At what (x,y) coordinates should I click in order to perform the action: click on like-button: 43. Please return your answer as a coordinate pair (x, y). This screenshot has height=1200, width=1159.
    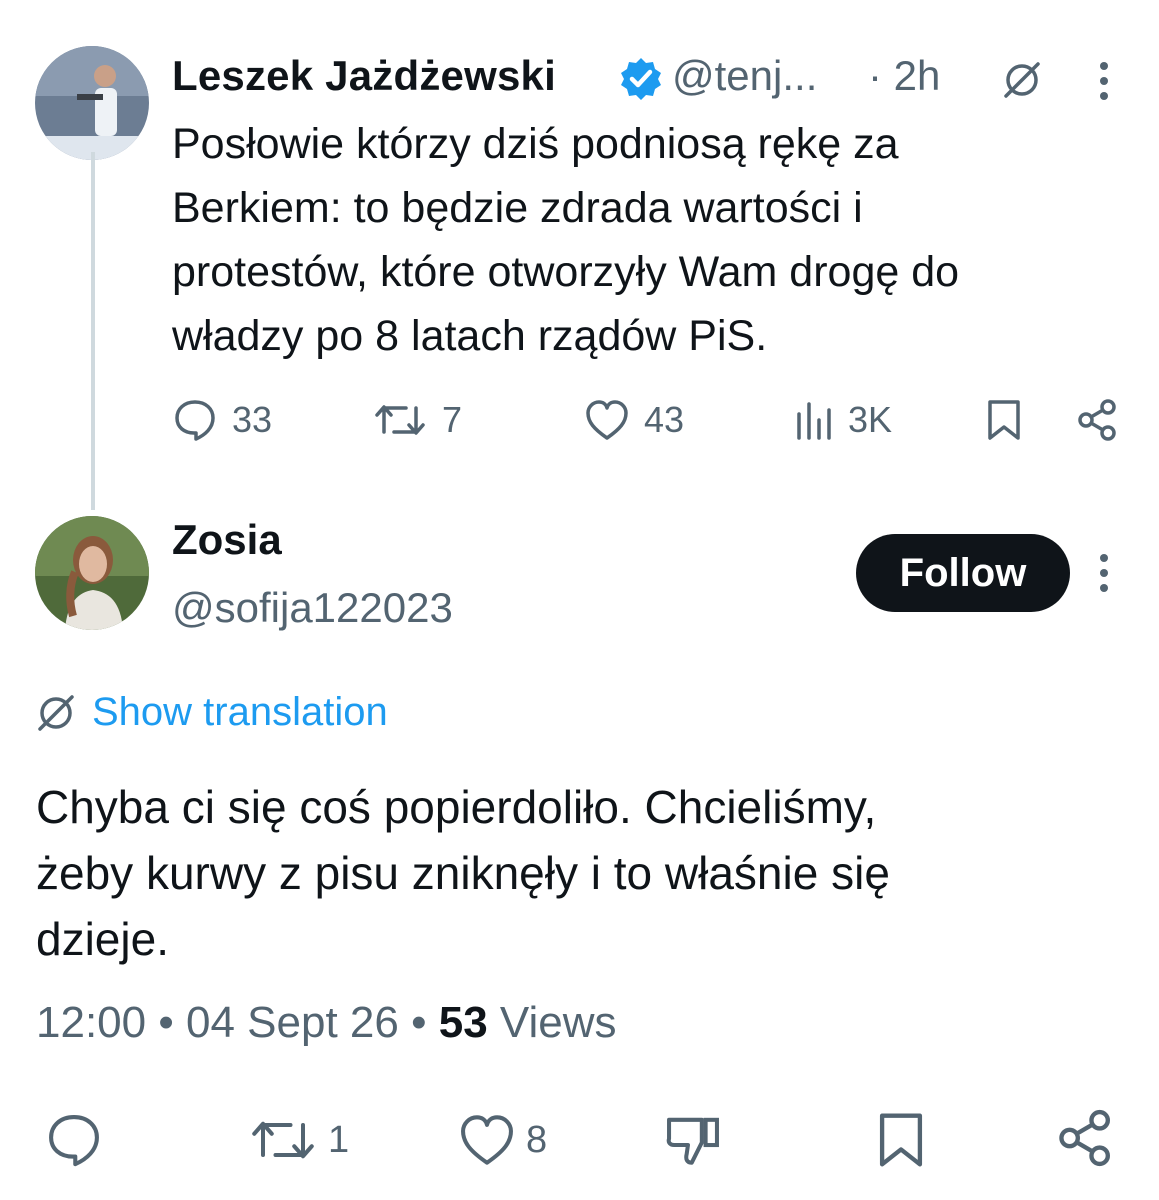
    Looking at the image, I should click on (634, 420).